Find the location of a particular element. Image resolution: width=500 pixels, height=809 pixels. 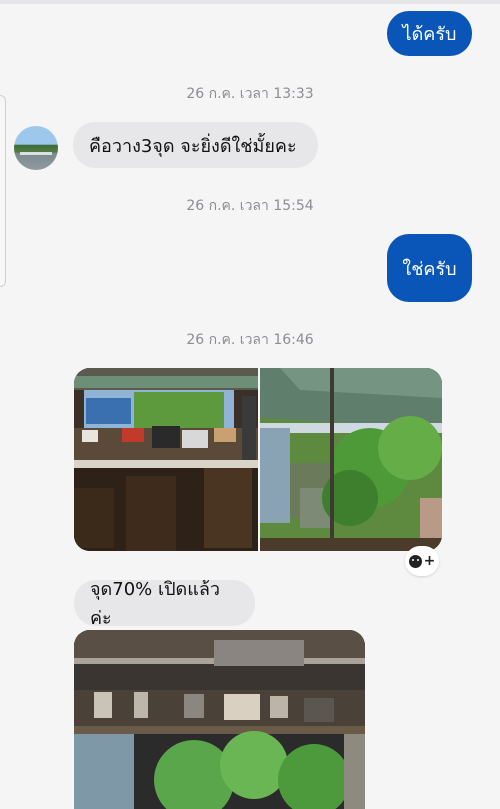

add-reaction-button: + is located at coordinates (422, 561).